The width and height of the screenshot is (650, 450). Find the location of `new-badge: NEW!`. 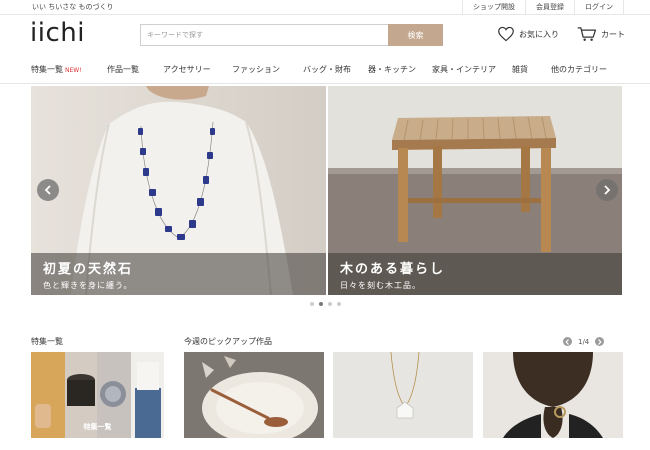

new-badge: NEW! is located at coordinates (73, 70).